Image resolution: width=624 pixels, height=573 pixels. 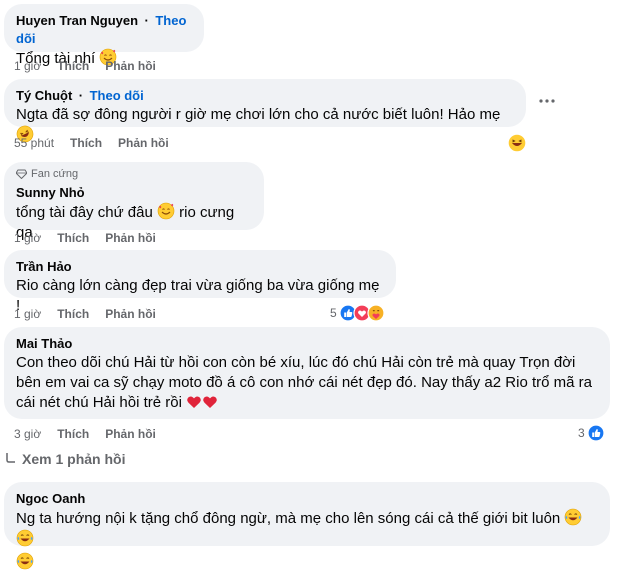 I want to click on comment-time: 3 giờ, so click(x=27, y=434).